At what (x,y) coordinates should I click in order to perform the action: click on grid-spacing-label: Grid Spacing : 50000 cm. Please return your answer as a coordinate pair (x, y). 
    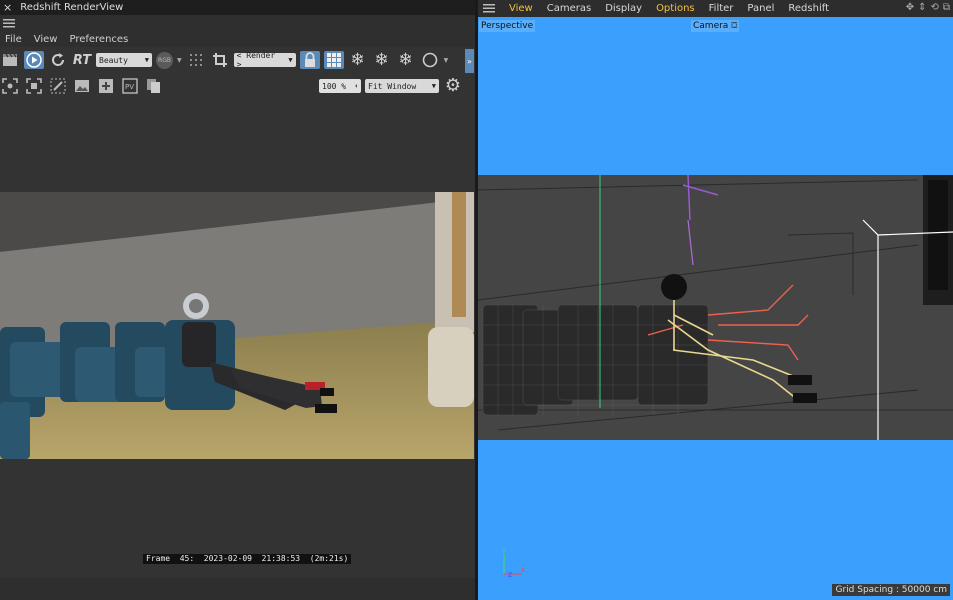
    Looking at the image, I should click on (891, 590).